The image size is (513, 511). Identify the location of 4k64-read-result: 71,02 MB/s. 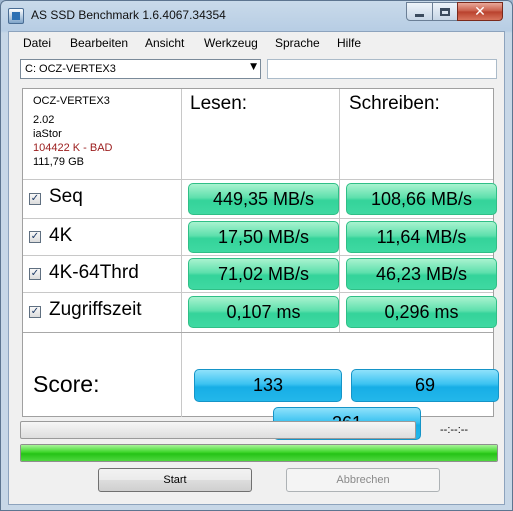
(263, 274).